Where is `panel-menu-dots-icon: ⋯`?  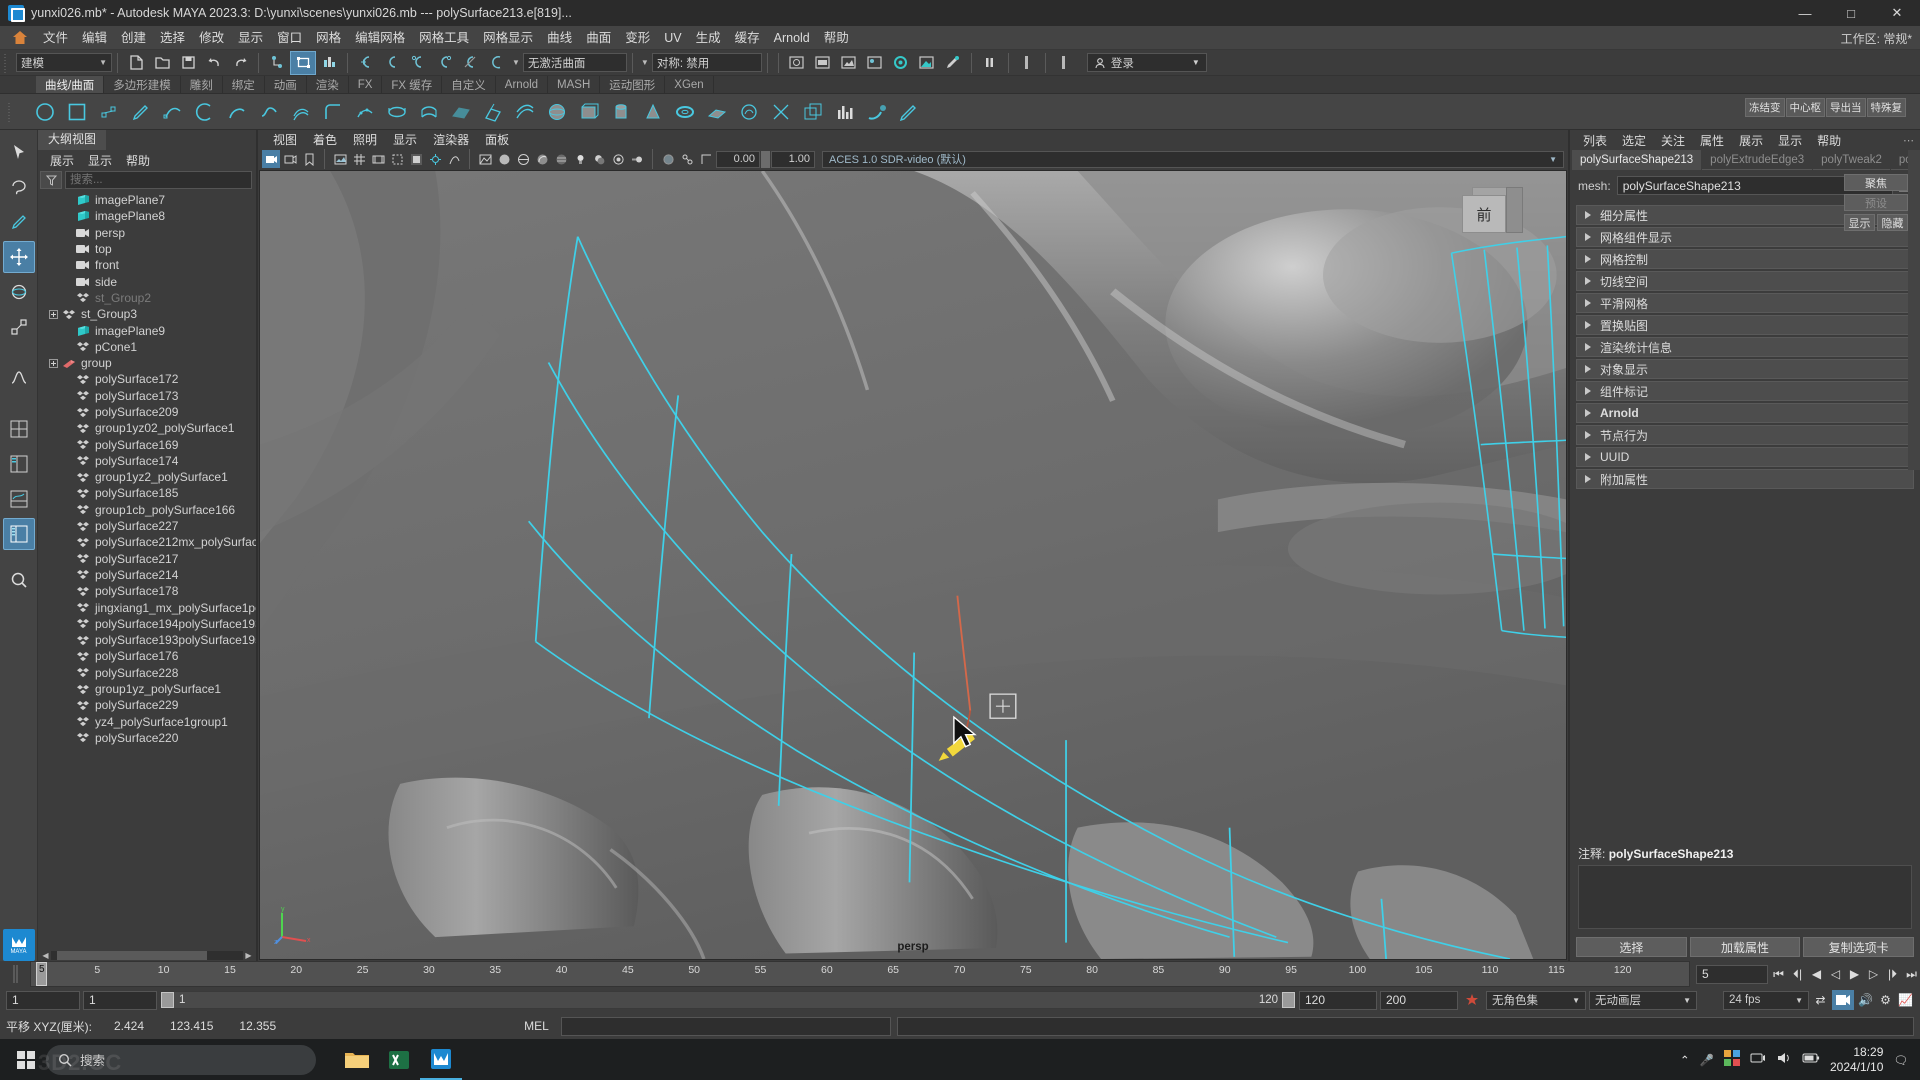 panel-menu-dots-icon: ⋯ is located at coordinates (1908, 140).